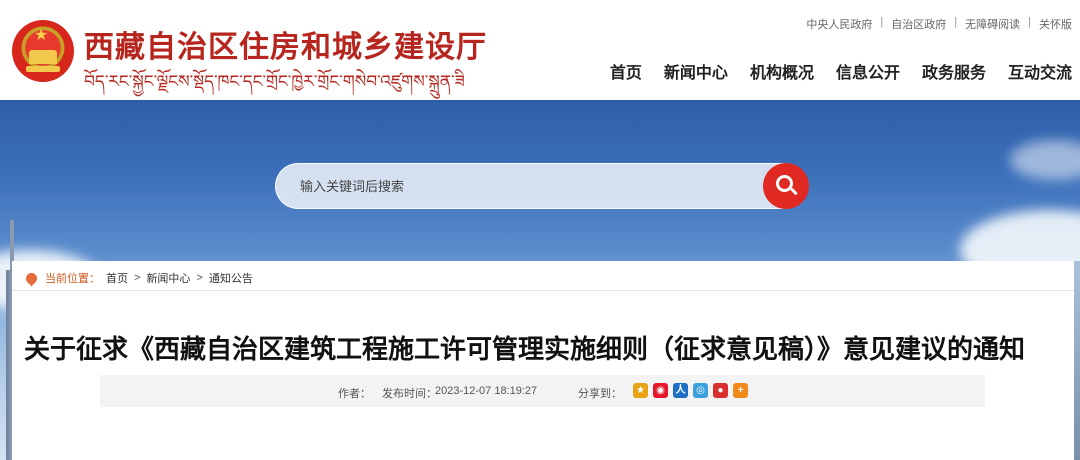 The height and width of the screenshot is (460, 1080). Describe the element at coordinates (530, 186) in the screenshot. I see `search-input` at that location.